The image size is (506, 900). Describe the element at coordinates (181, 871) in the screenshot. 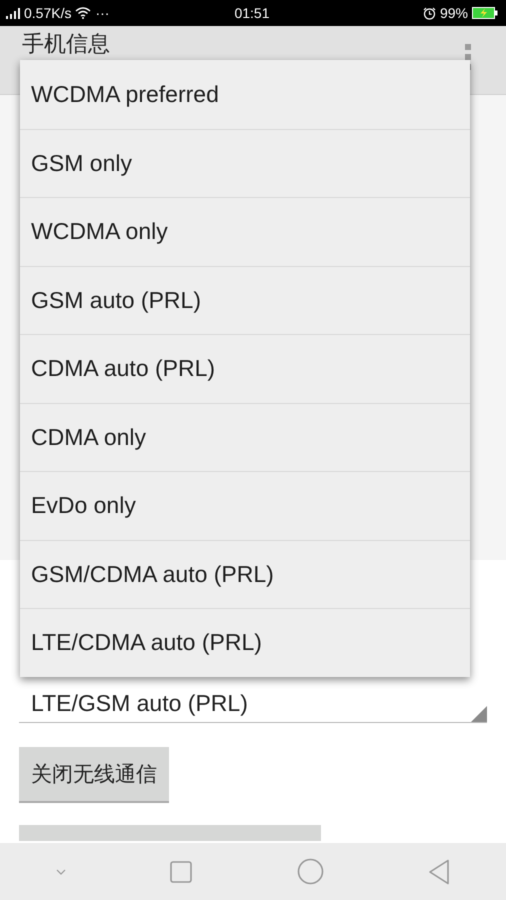

I see `recents-icon` at that location.